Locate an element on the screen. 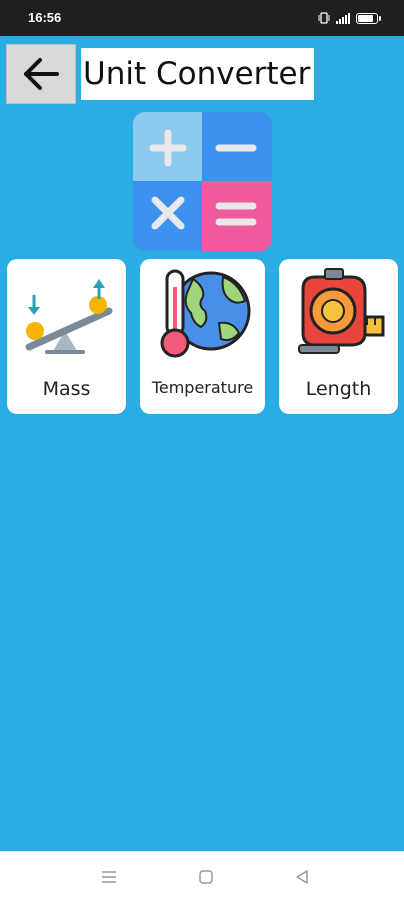 The width and height of the screenshot is (404, 901). vibrate-icon is located at coordinates (324, 18).